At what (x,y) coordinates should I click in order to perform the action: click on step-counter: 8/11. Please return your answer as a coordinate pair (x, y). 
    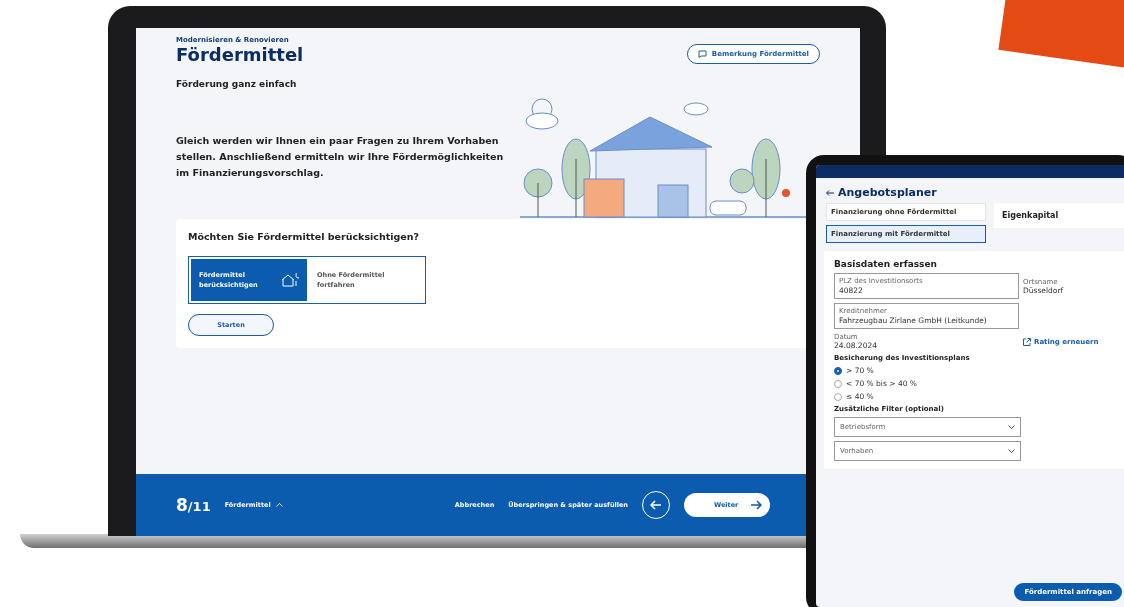
    Looking at the image, I should click on (193, 505).